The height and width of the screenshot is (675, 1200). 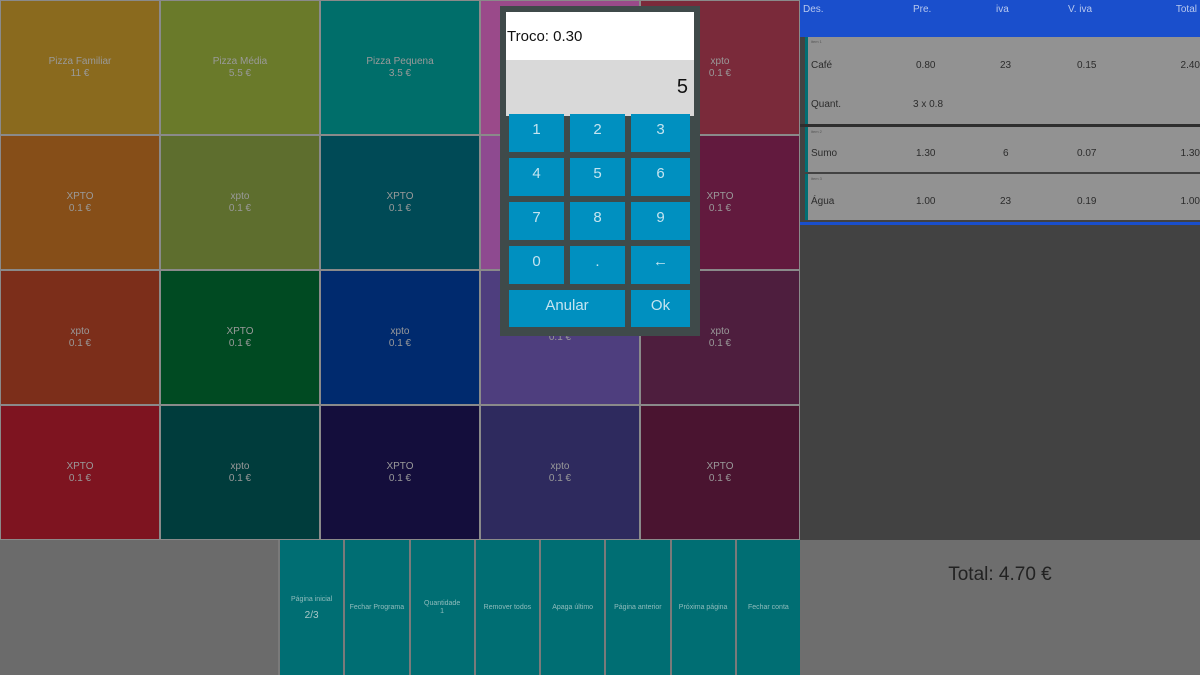 I want to click on item-tag: item 3, so click(x=816, y=178).